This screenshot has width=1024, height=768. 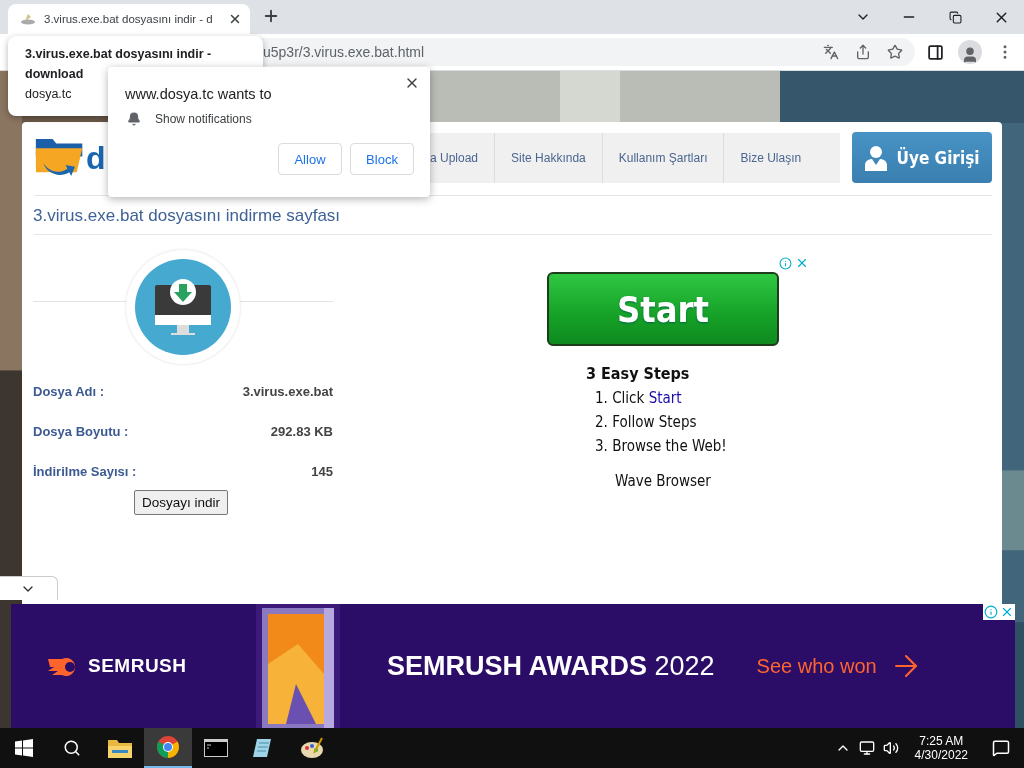 I want to click on date-text: 4/30/2022, so click(x=941, y=755).